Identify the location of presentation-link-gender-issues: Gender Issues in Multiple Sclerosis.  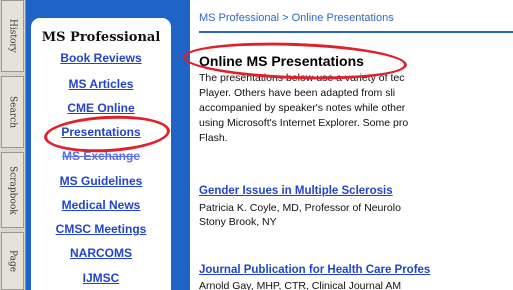
(296, 191).